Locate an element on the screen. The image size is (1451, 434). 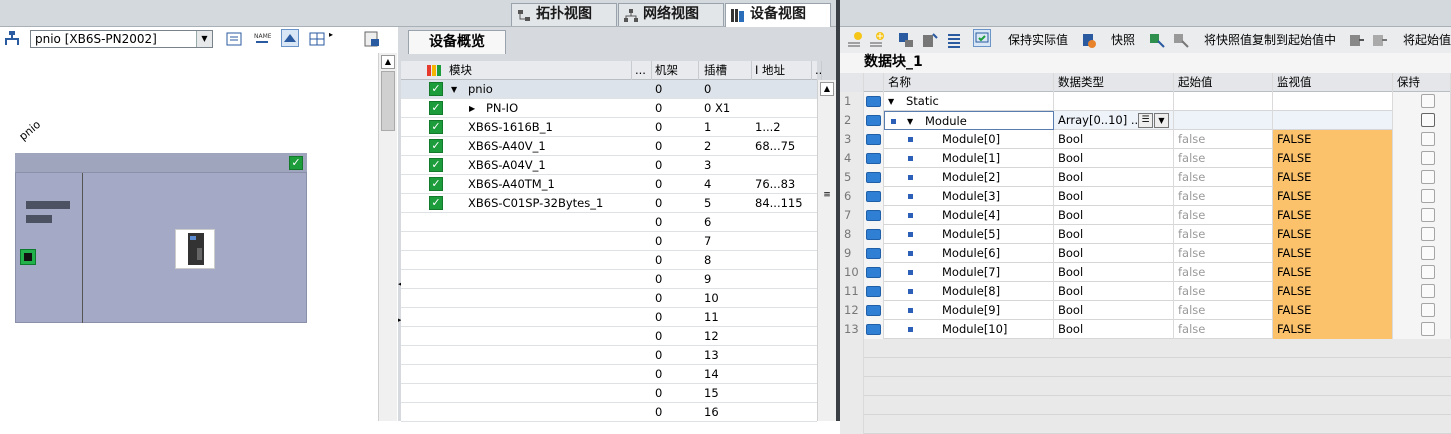
db-row: 13 Module[10] Bool false FALSE is located at coordinates (1145, 329).